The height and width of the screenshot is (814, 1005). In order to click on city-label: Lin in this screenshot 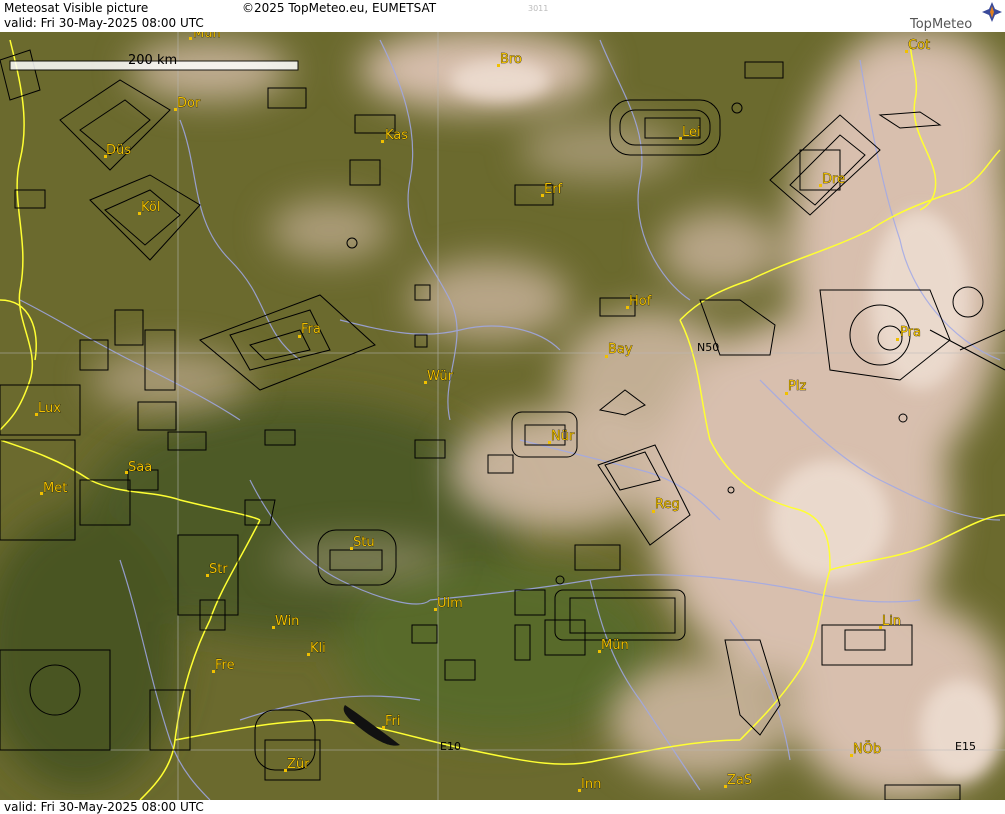, I will do `click(891, 621)`.